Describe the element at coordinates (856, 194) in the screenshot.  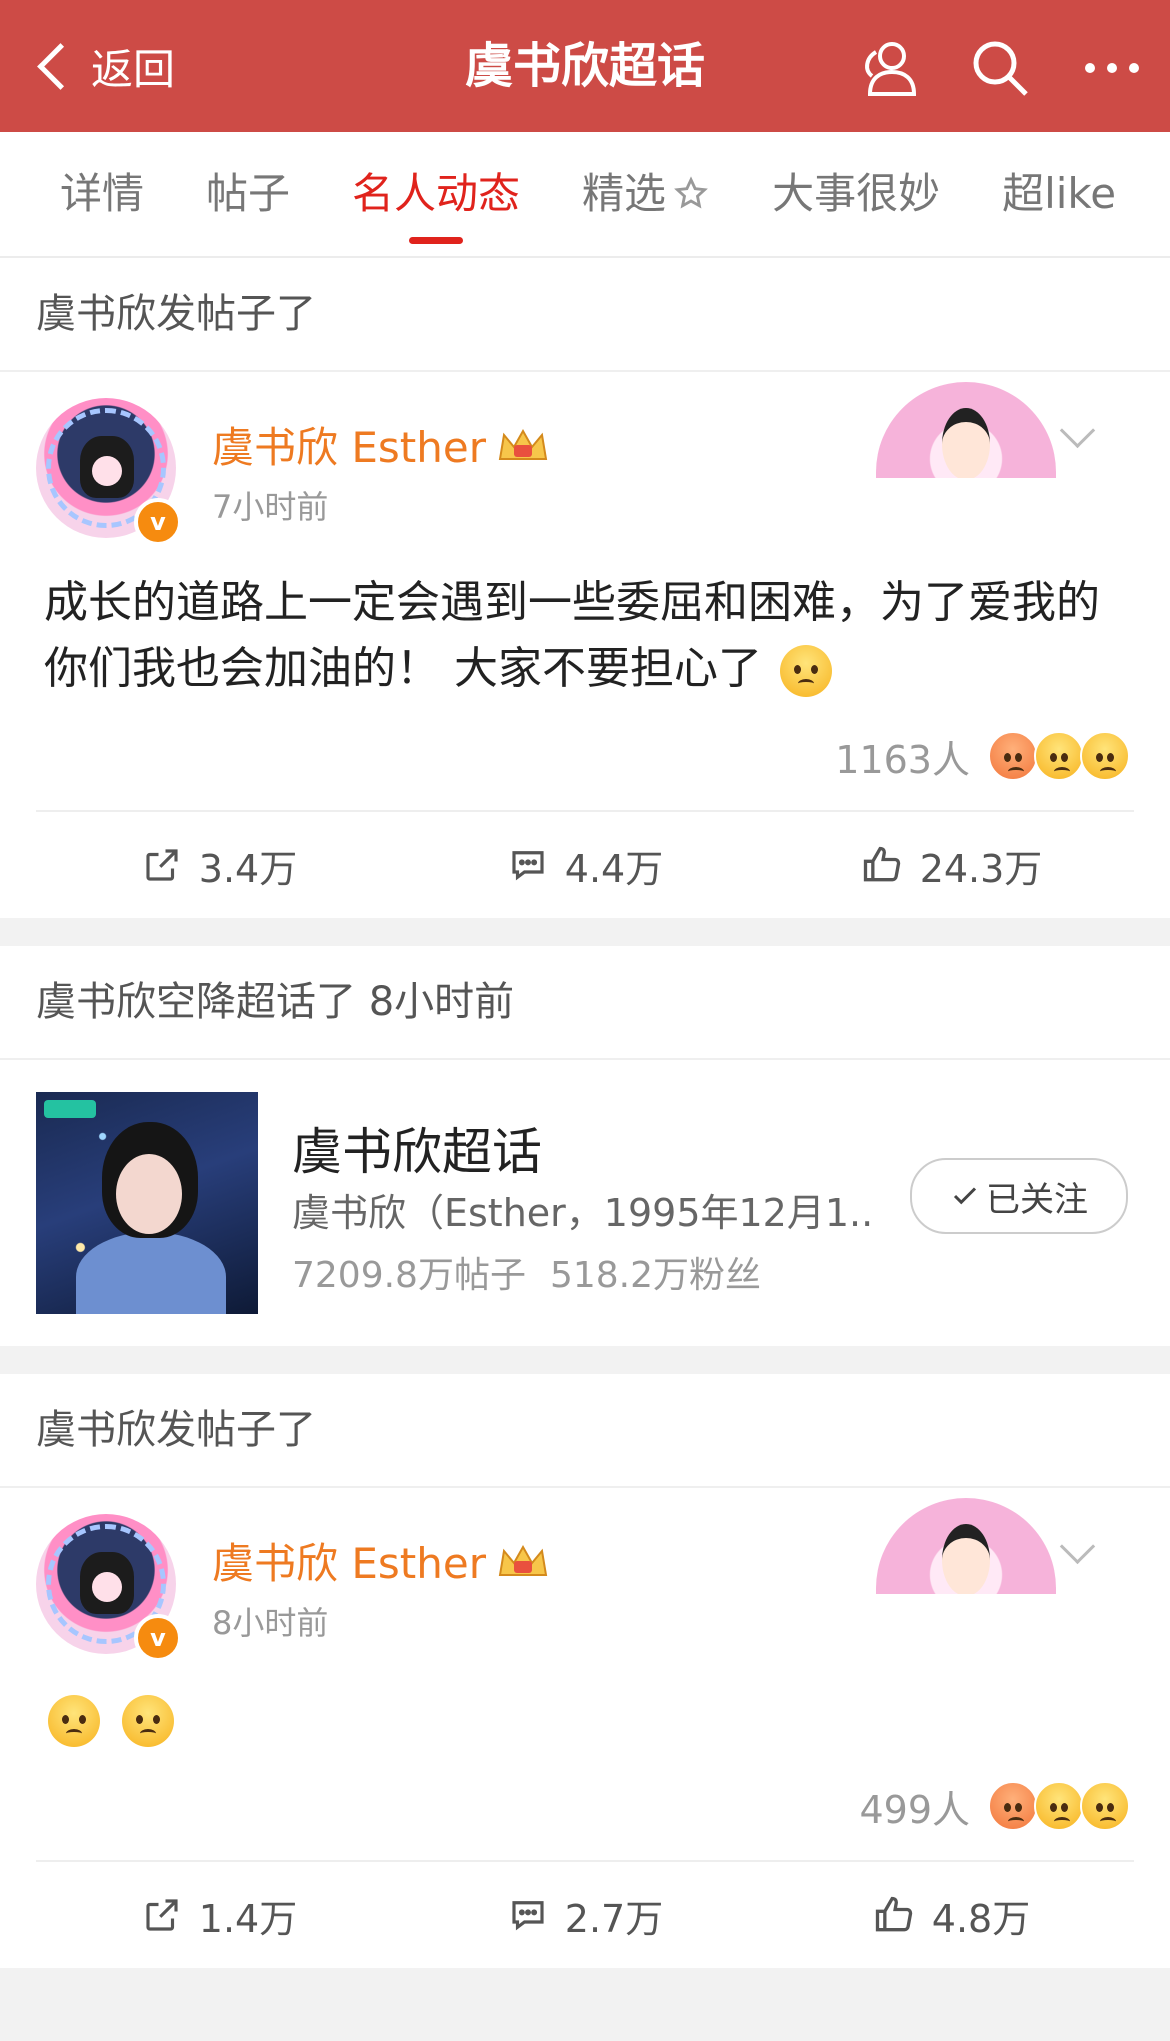
I see `tab-big-events: 大事很妙` at that location.